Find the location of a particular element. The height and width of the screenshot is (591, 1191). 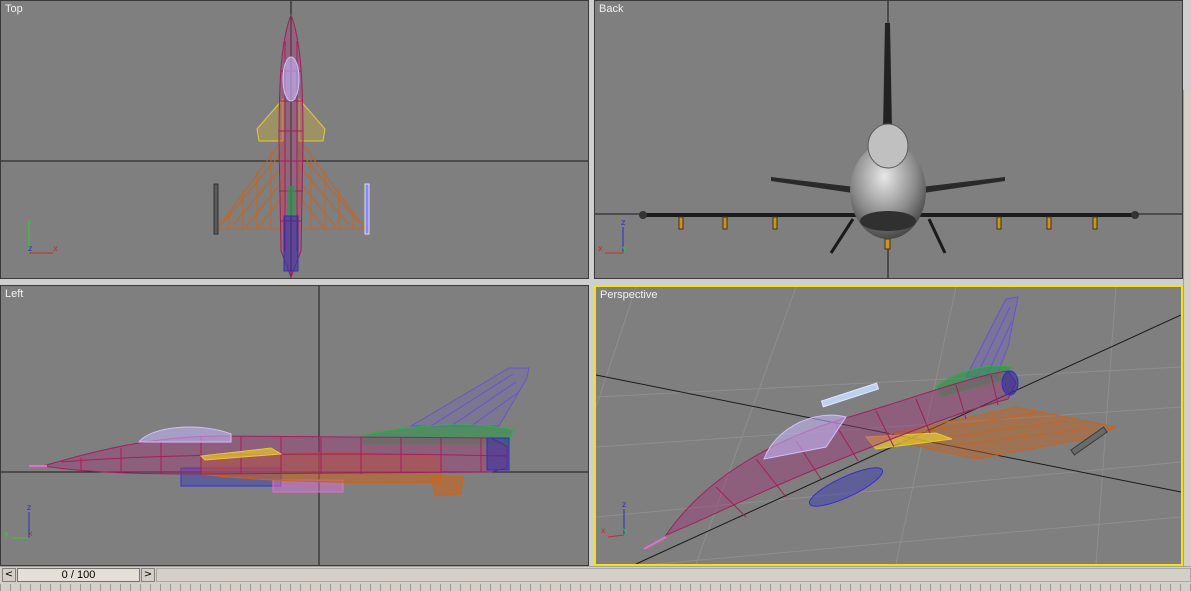

viewport-label-top: Top is located at coordinates (14, 9).